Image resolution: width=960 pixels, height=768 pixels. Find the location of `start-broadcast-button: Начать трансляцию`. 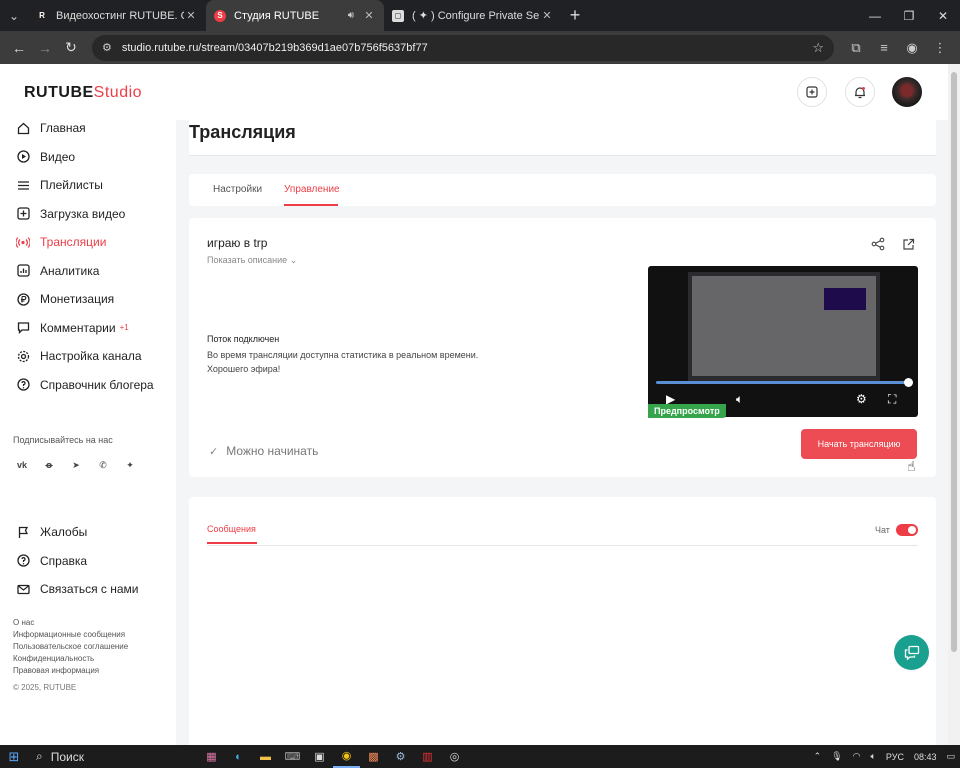

start-broadcast-button: Начать трансляцию is located at coordinates (859, 444).